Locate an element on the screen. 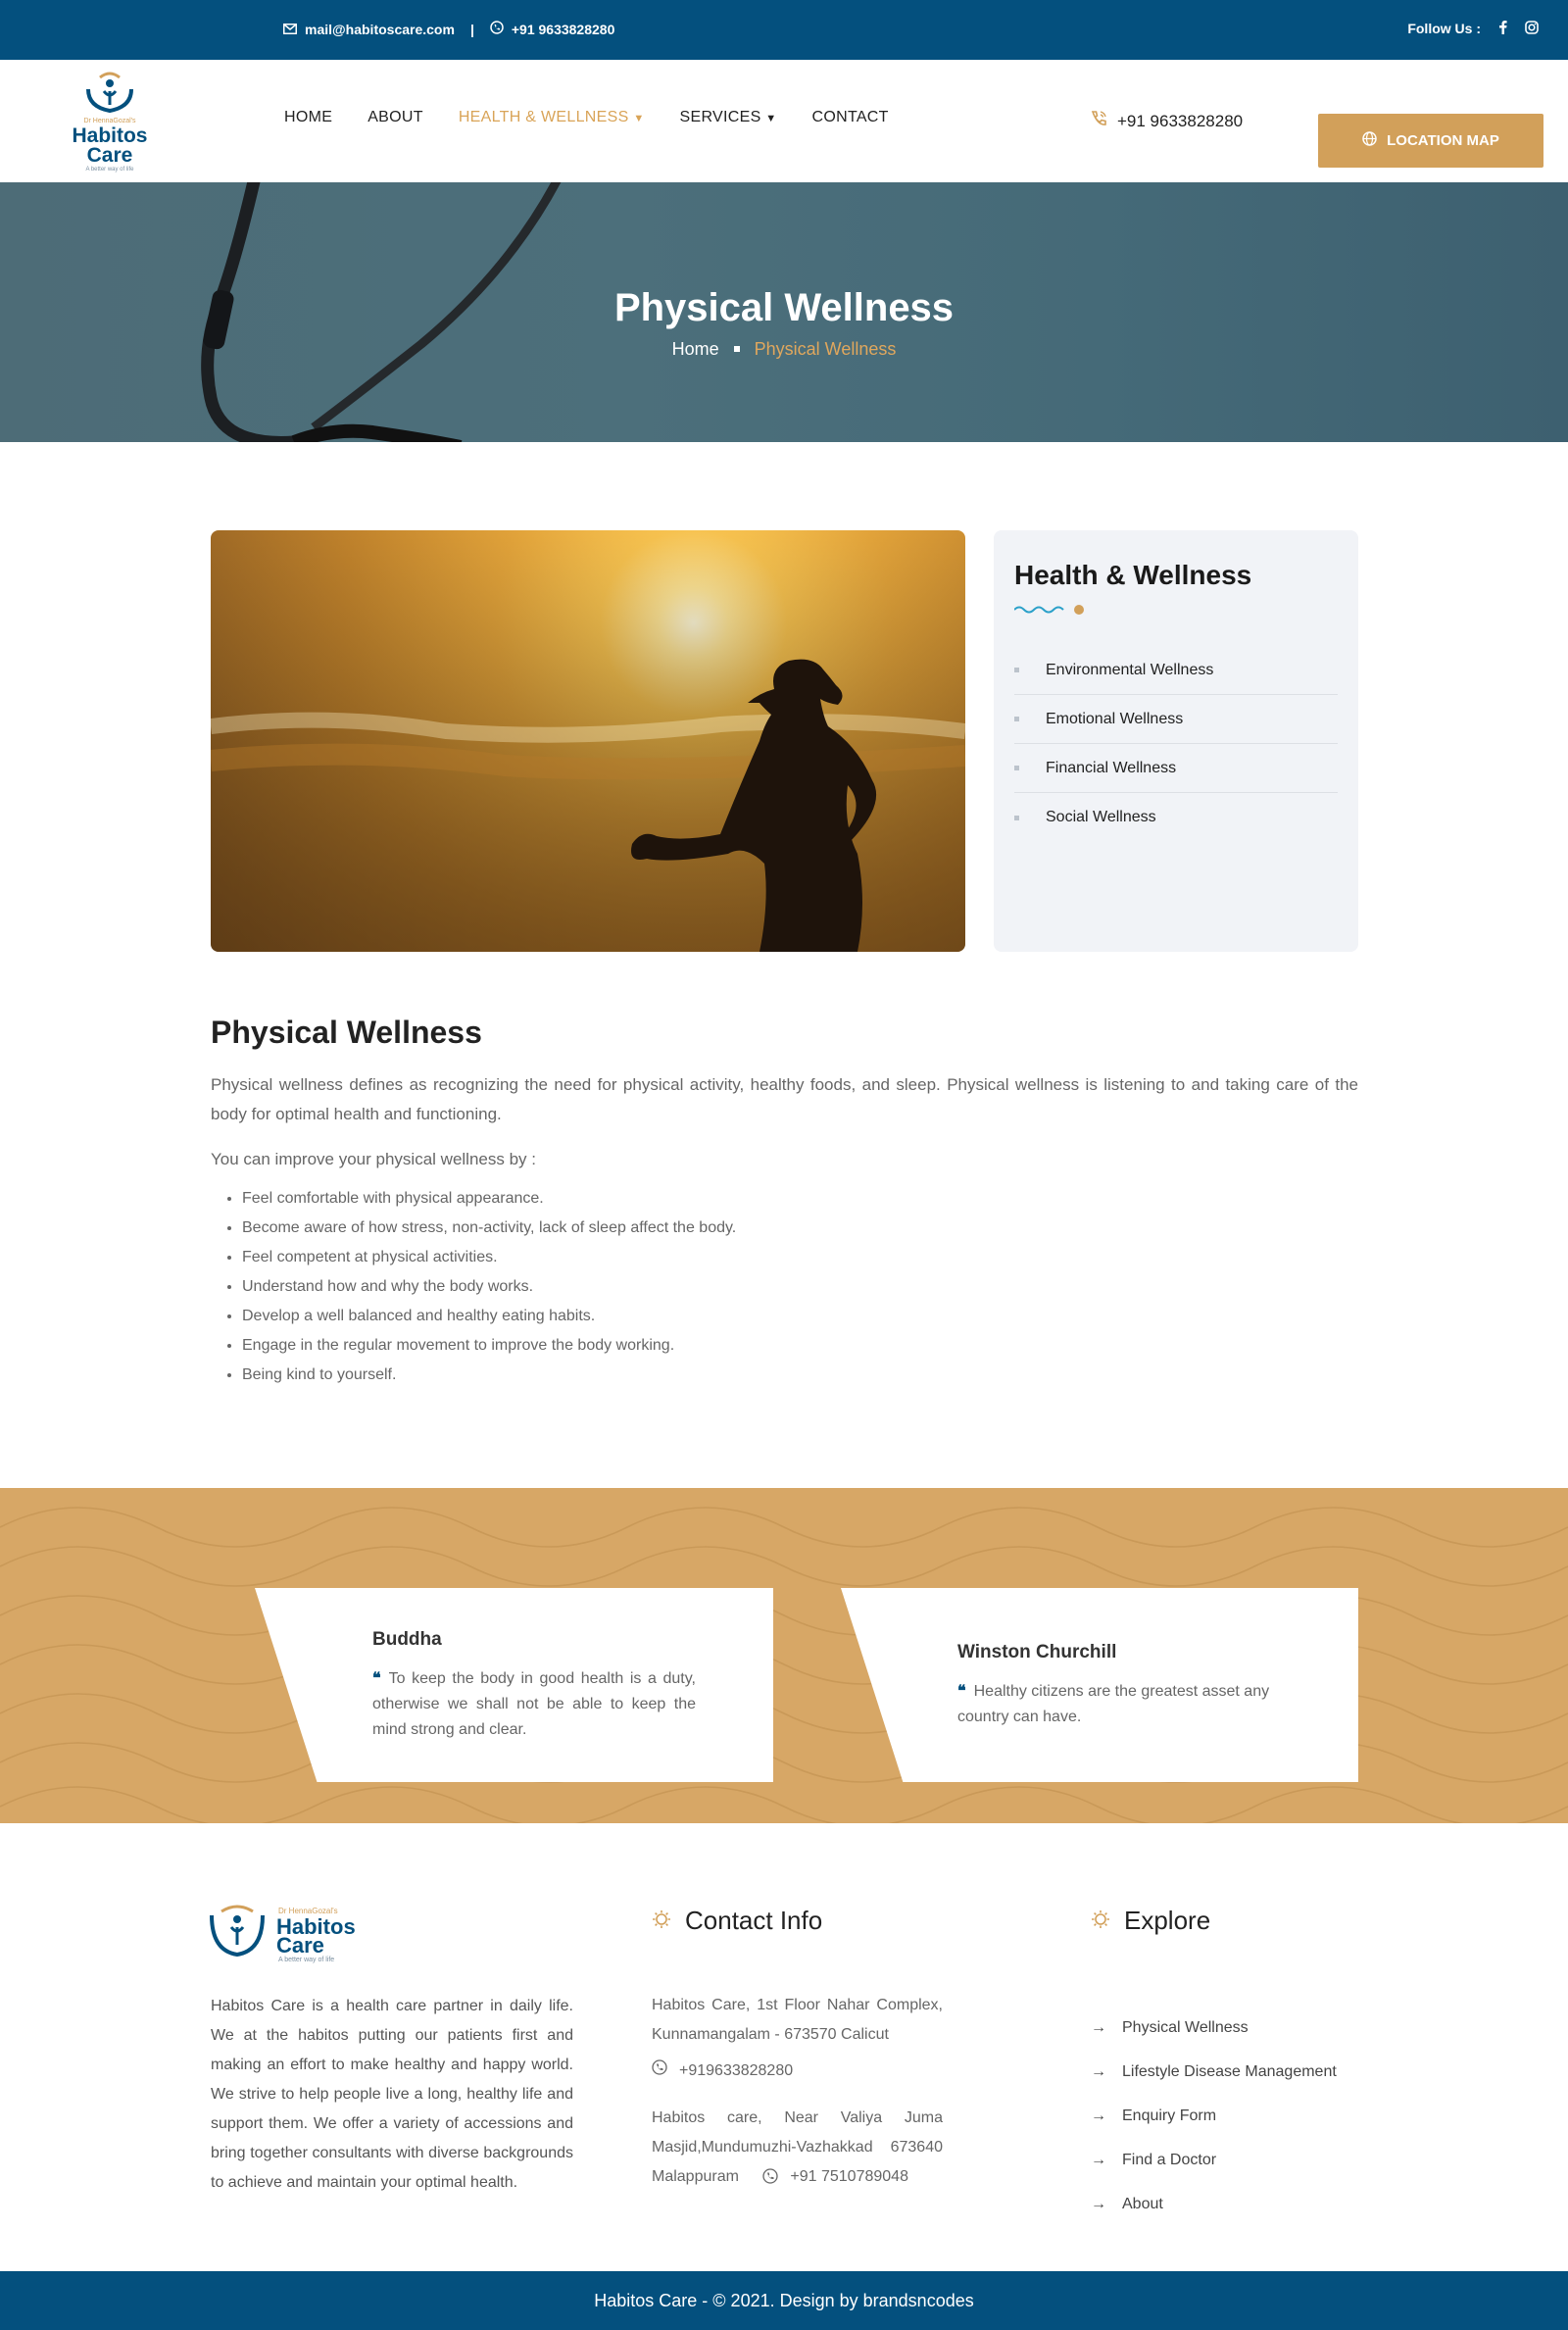  explore-link-label: Enquiry Form is located at coordinates (1169, 2115).